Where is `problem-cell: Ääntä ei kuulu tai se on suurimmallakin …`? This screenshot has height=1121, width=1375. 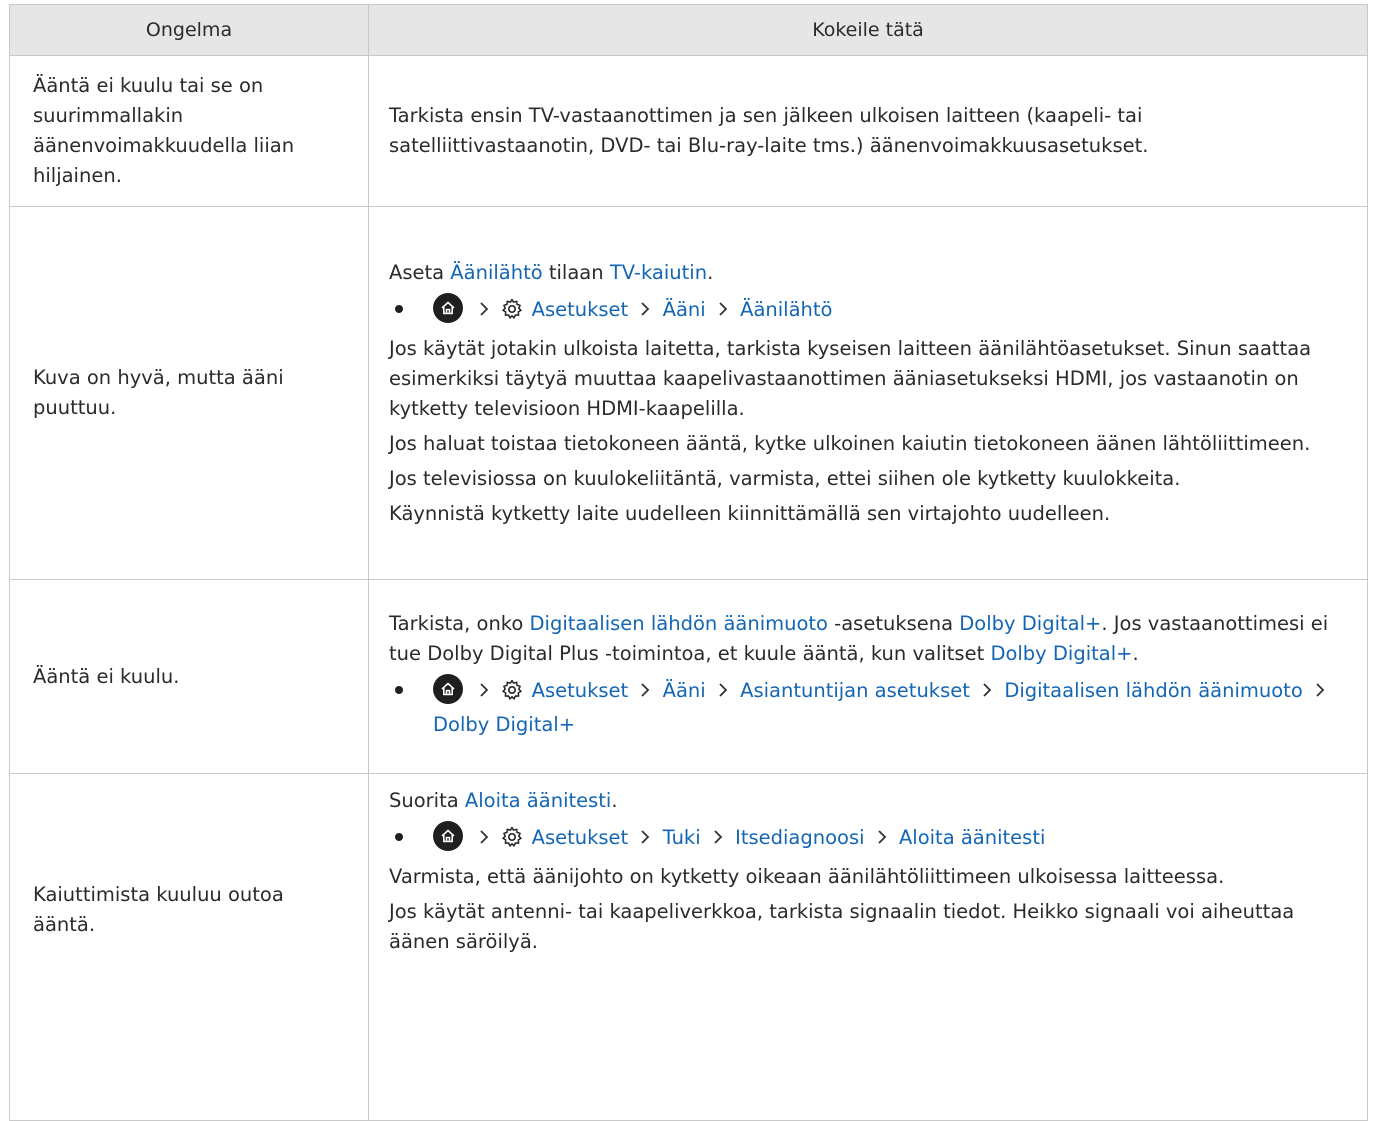 problem-cell: Ääntä ei kuulu tai se on suurimmallakin … is located at coordinates (189, 131).